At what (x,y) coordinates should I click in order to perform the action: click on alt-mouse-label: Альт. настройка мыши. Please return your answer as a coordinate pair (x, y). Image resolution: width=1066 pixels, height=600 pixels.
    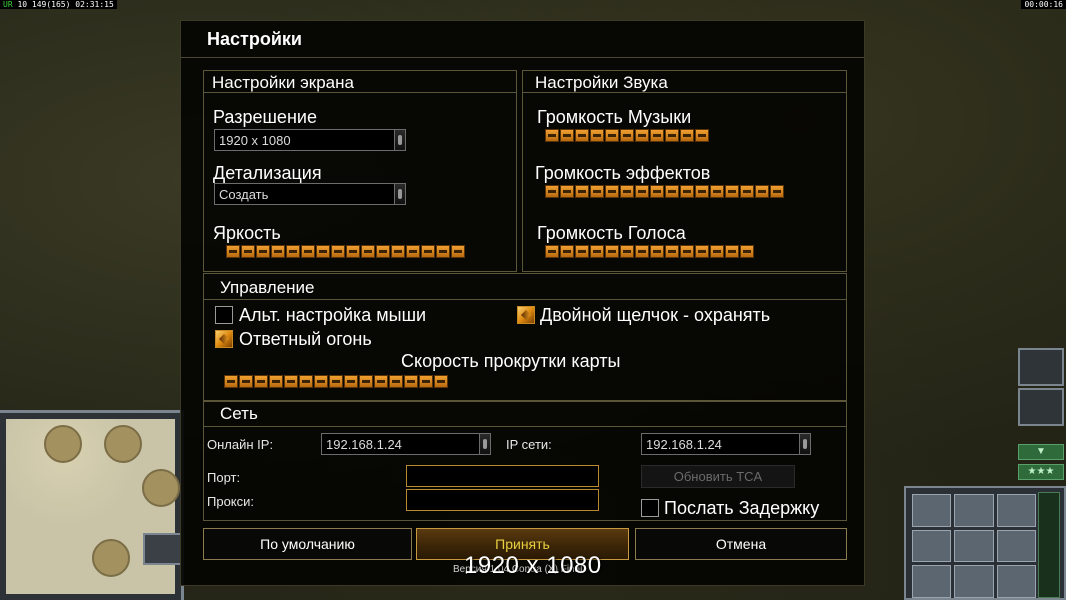
    Looking at the image, I should click on (333, 315).